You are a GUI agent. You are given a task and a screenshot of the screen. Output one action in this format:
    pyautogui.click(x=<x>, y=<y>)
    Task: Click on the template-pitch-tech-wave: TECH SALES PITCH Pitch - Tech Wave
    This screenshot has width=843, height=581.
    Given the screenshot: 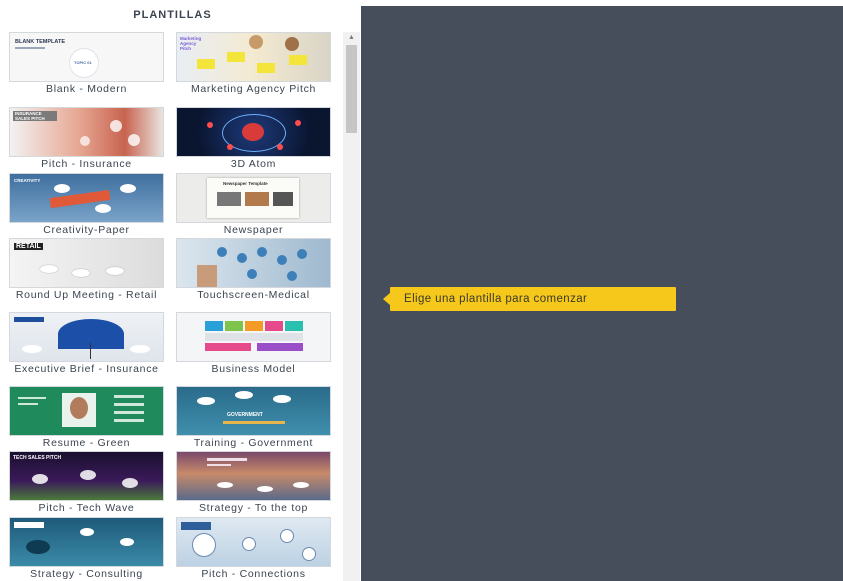 What is the action you would take?
    pyautogui.click(x=86, y=482)
    